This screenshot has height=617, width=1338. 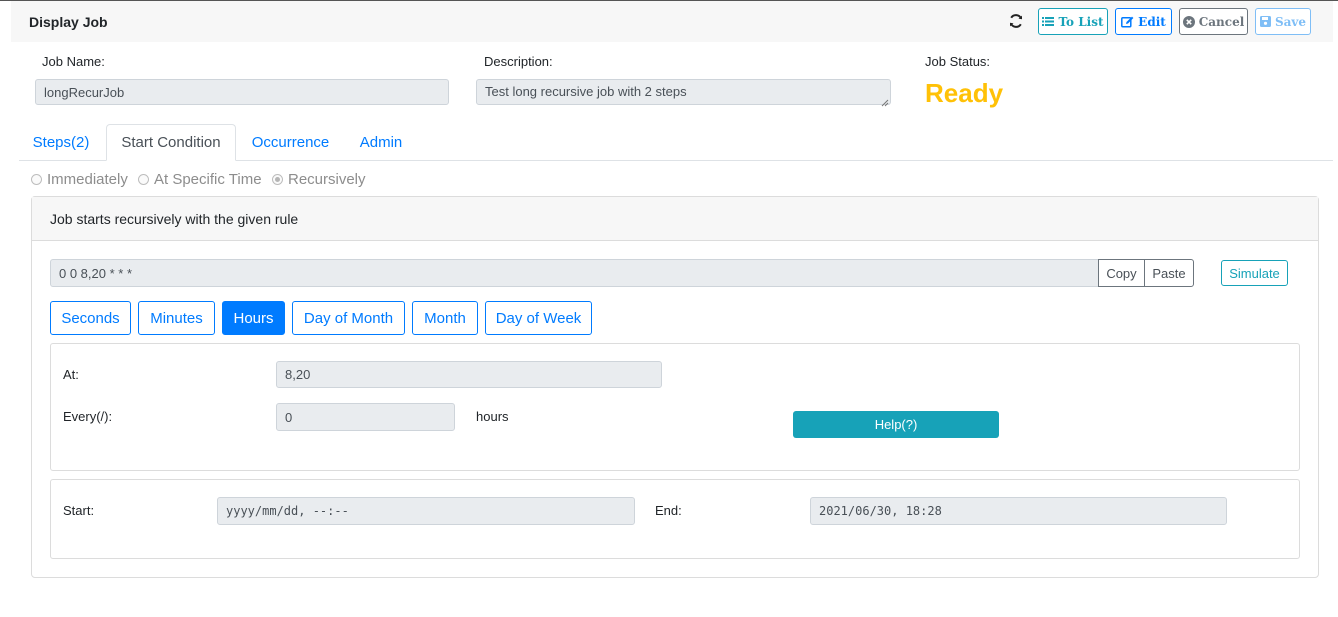 What do you see at coordinates (1081, 21) in the screenshot?
I see `to-list-label: To List` at bounding box center [1081, 21].